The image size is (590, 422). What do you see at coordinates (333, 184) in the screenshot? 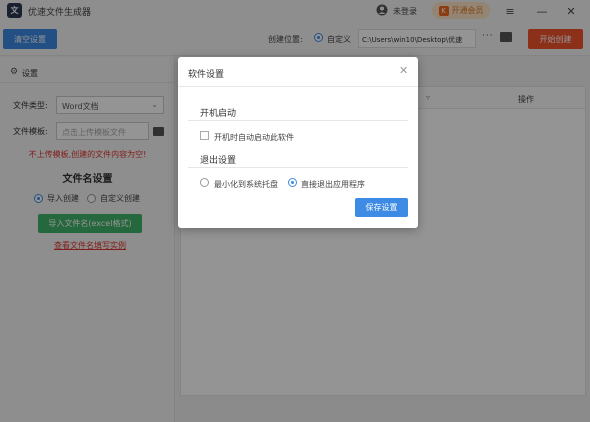
I see `exit-app-label: 直接退出应用程序` at bounding box center [333, 184].